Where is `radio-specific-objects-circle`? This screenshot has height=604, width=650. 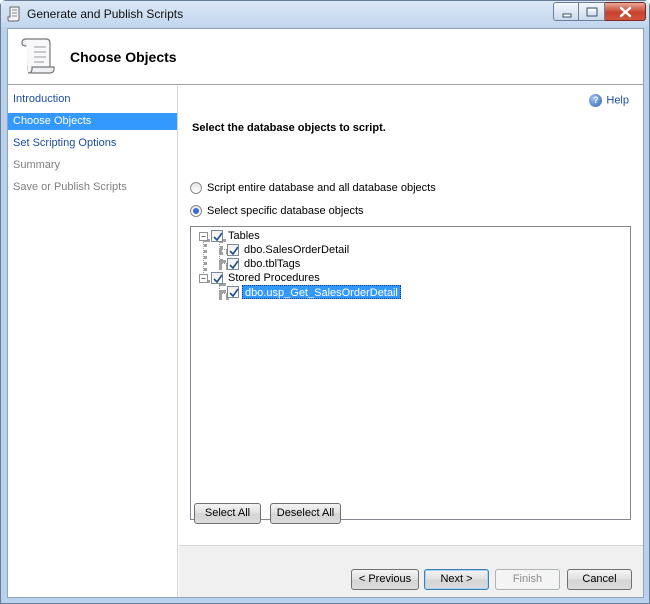 radio-specific-objects-circle is located at coordinates (196, 211).